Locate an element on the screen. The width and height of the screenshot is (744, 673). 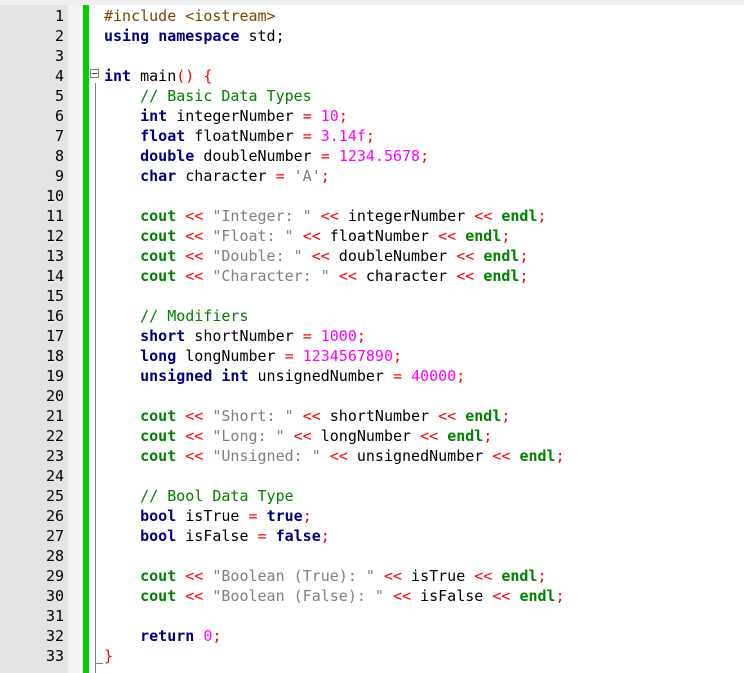
code-line: 1 #include <iostream> is located at coordinates (372, 16).